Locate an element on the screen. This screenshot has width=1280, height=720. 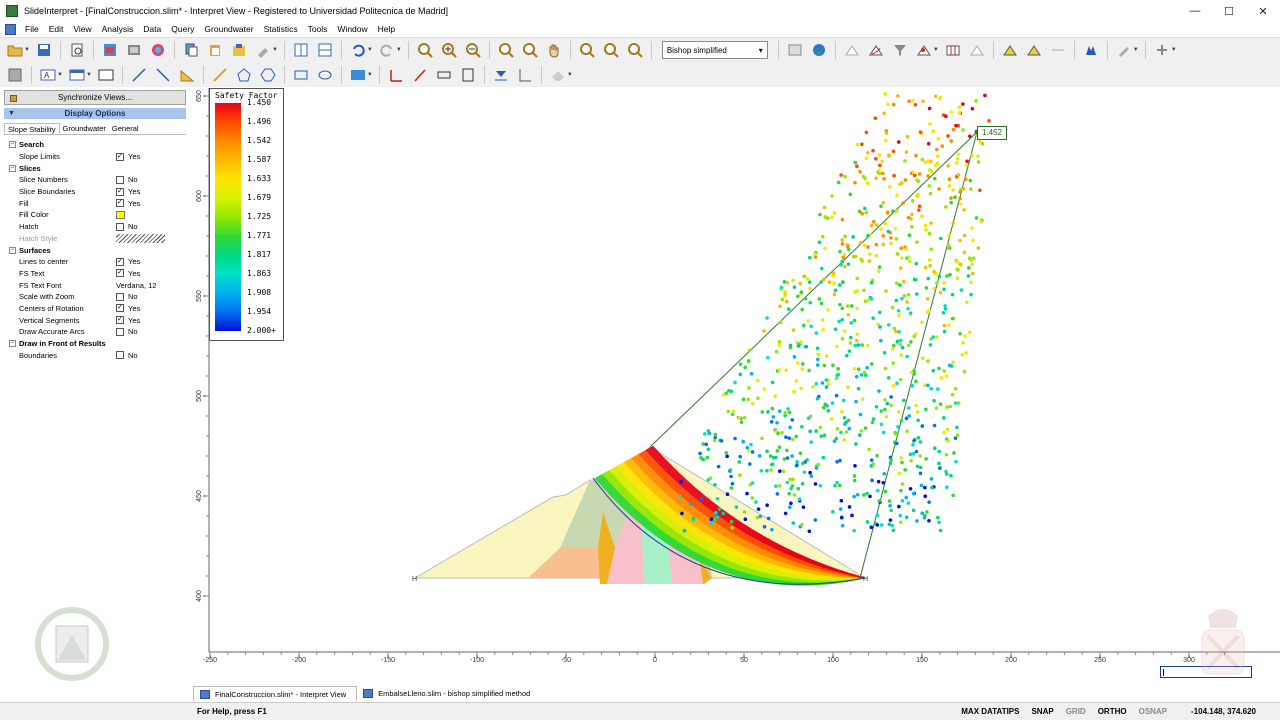
menu-tools: Tools is located at coordinates (318, 29).